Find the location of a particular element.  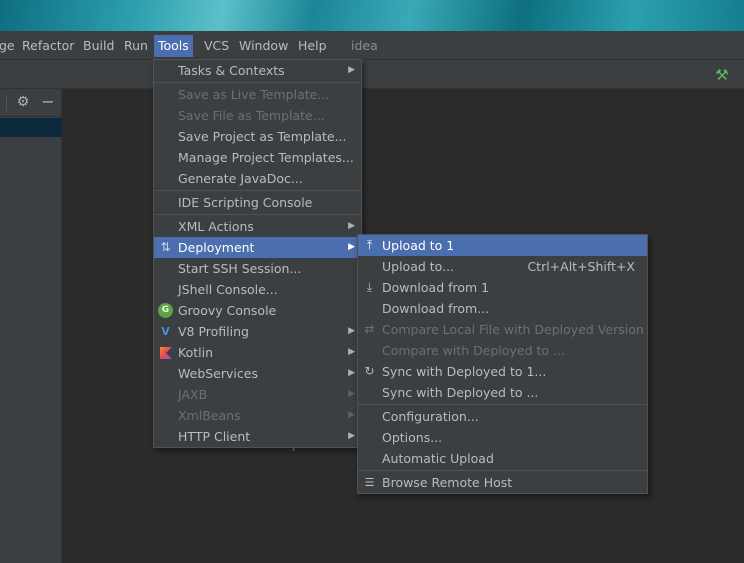

menu-item-v8-profiling: V V8 Profiling ▶ is located at coordinates (257, 331).